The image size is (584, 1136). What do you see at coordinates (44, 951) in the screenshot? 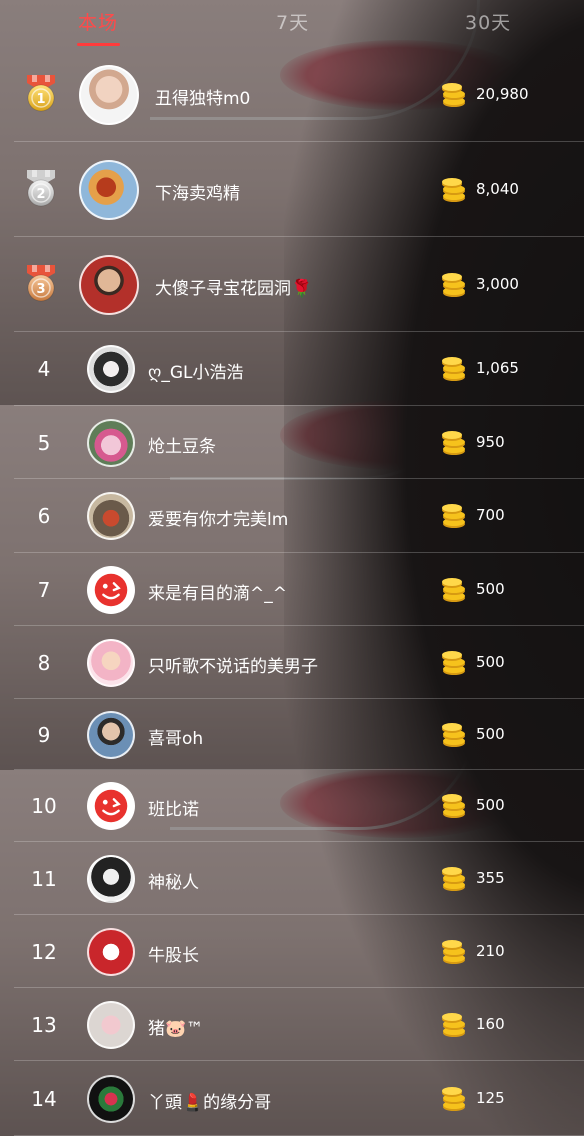
I see `rank-number: 12` at bounding box center [44, 951].